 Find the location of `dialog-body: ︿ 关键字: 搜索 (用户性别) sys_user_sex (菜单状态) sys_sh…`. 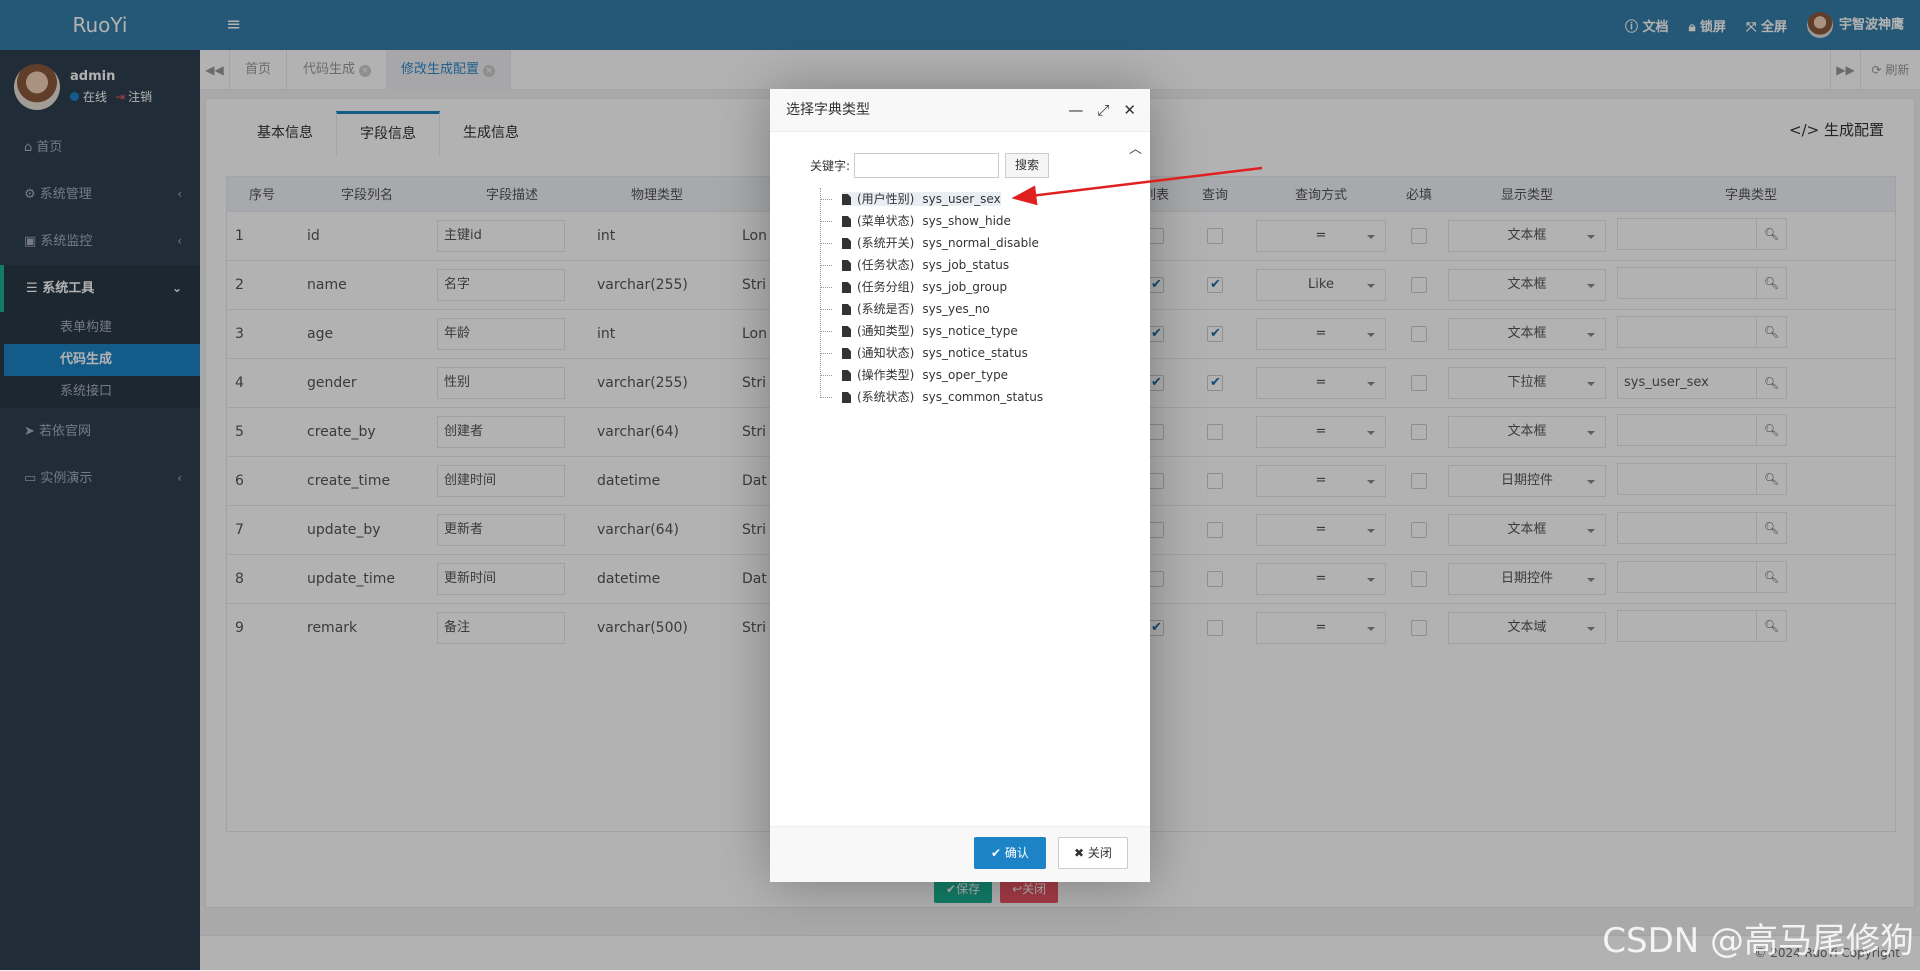

dialog-body: ︿ 关键字: 搜索 (用户性别) sys_user_sex (菜单状态) sys_sh… is located at coordinates (960, 423).